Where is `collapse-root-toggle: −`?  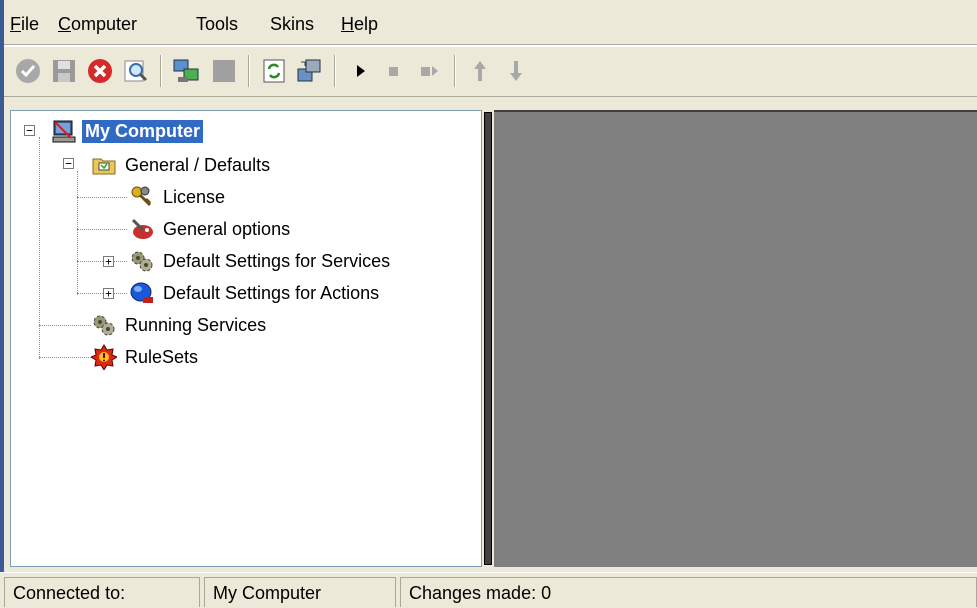
collapse-root-toggle: − is located at coordinates (29, 130).